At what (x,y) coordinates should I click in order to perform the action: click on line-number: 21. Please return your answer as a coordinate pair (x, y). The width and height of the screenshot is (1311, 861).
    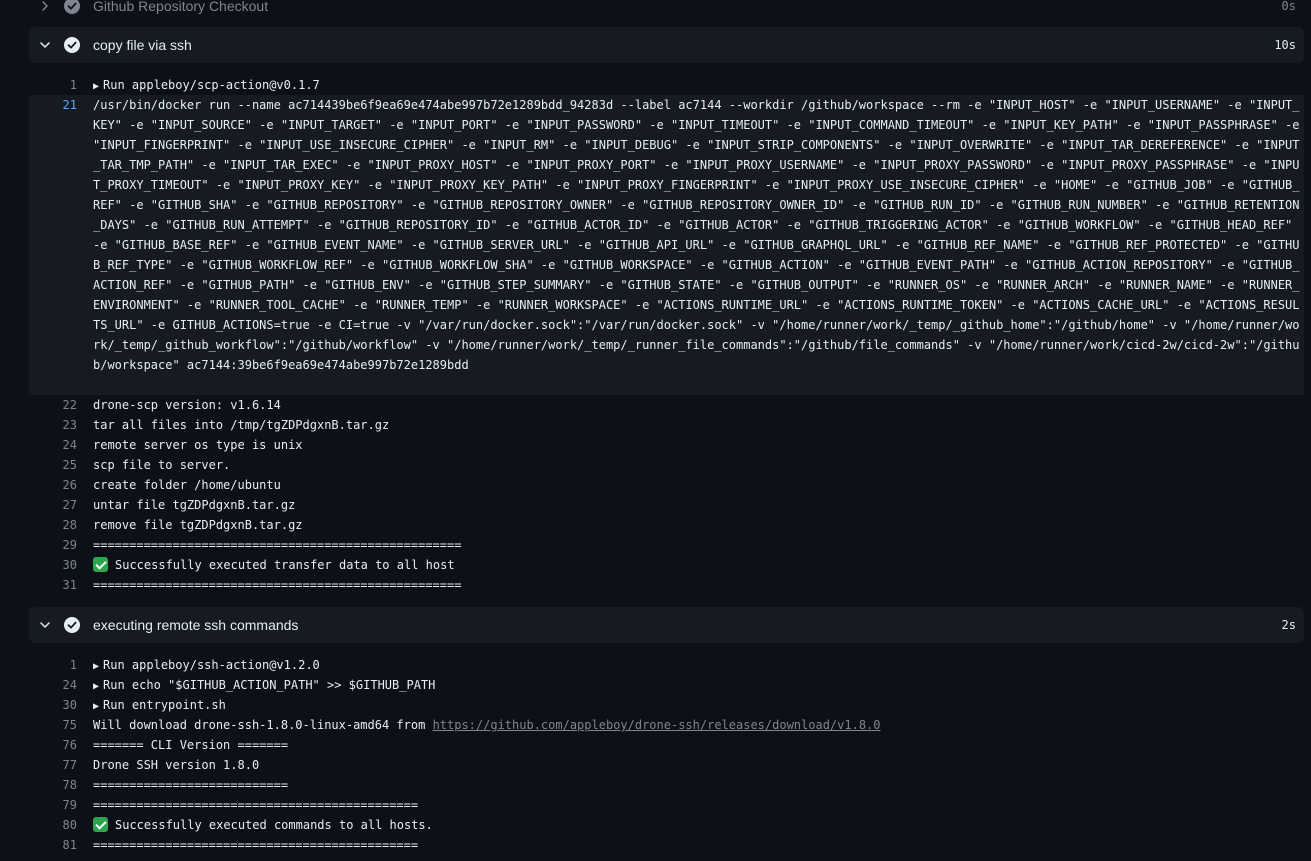
    Looking at the image, I should click on (53, 105).